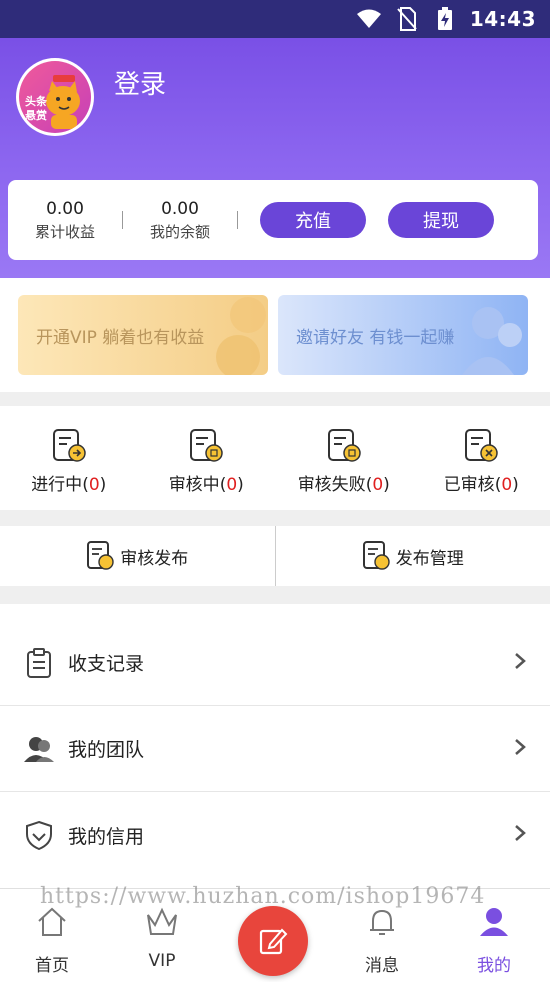  I want to click on task-status-section: 进行中(0) 审核中(0) 审核失败(0) 已审核(0), so click(275, 458).